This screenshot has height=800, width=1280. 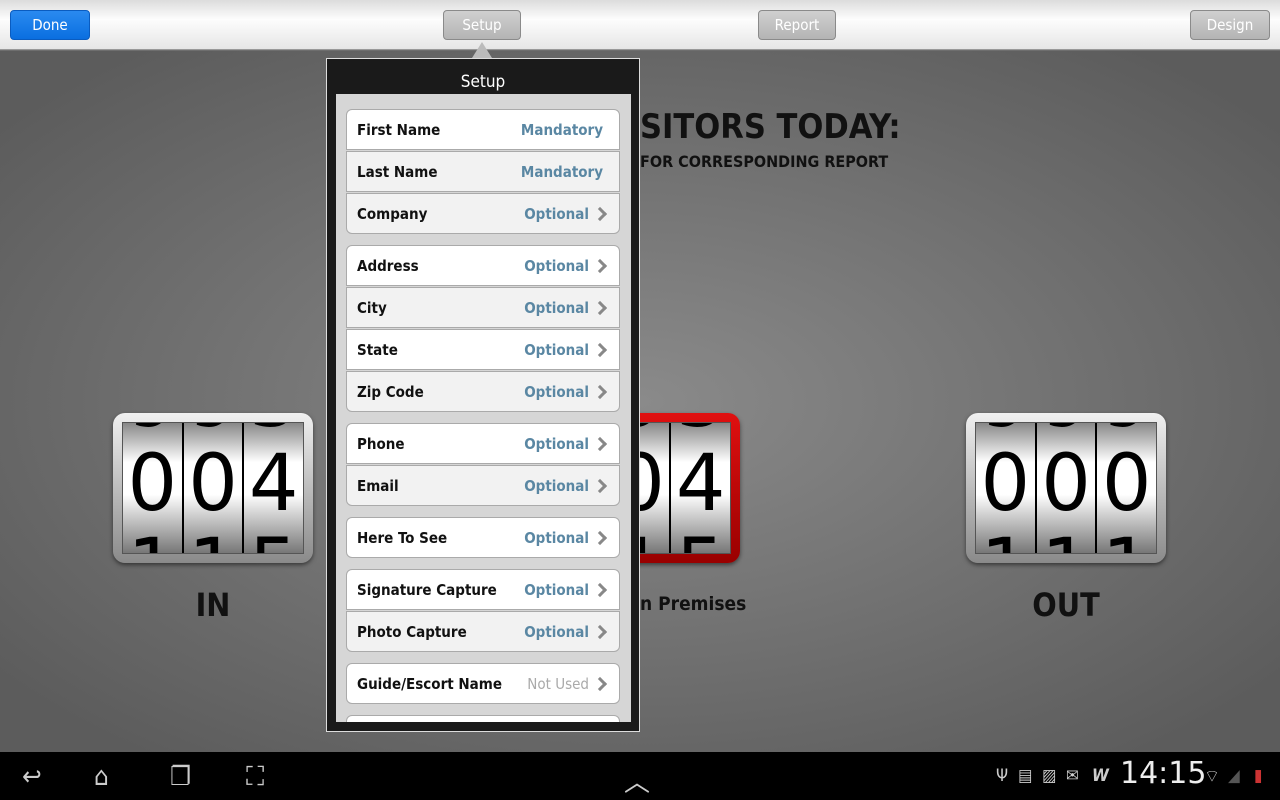 I want to click on counter-2: 901901901, so click(x=1066, y=488).